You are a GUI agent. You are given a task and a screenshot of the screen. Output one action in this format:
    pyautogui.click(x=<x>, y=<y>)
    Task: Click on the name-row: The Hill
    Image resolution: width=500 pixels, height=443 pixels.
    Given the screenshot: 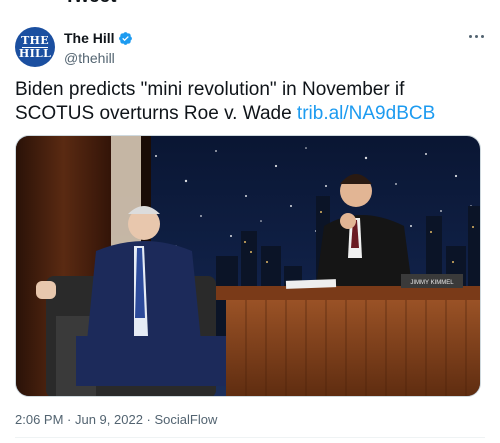 What is the action you would take?
    pyautogui.click(x=98, y=38)
    